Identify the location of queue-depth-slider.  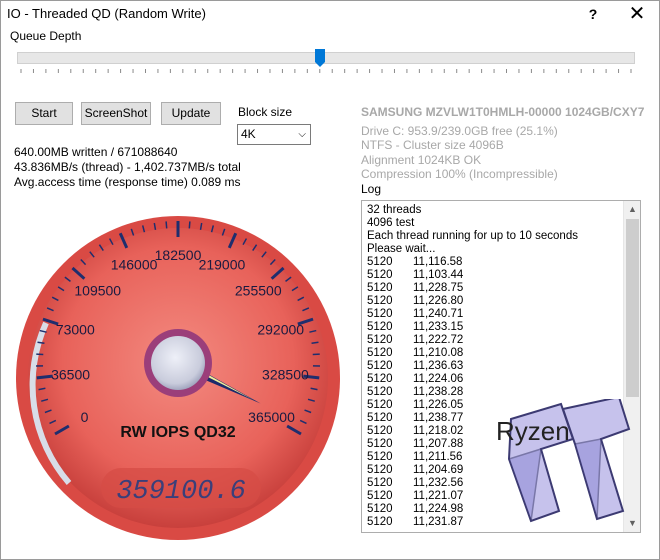
(326, 58).